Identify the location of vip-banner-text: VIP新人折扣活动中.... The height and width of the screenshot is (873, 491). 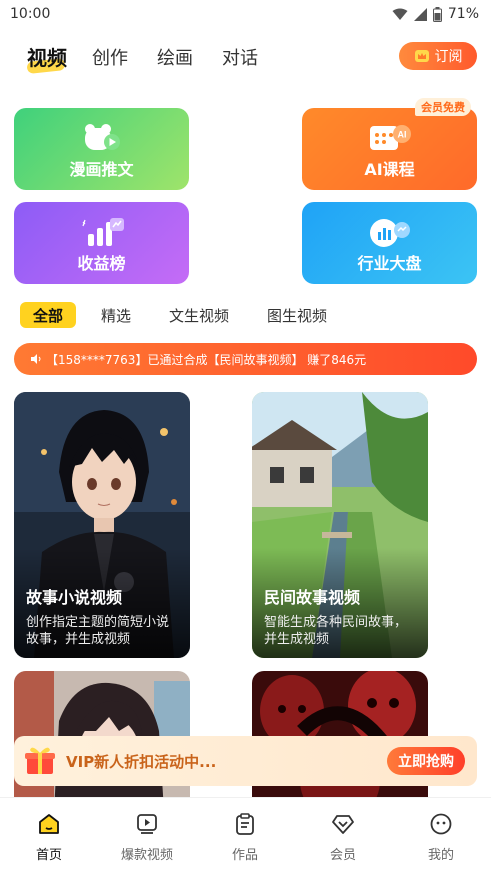
(141, 761).